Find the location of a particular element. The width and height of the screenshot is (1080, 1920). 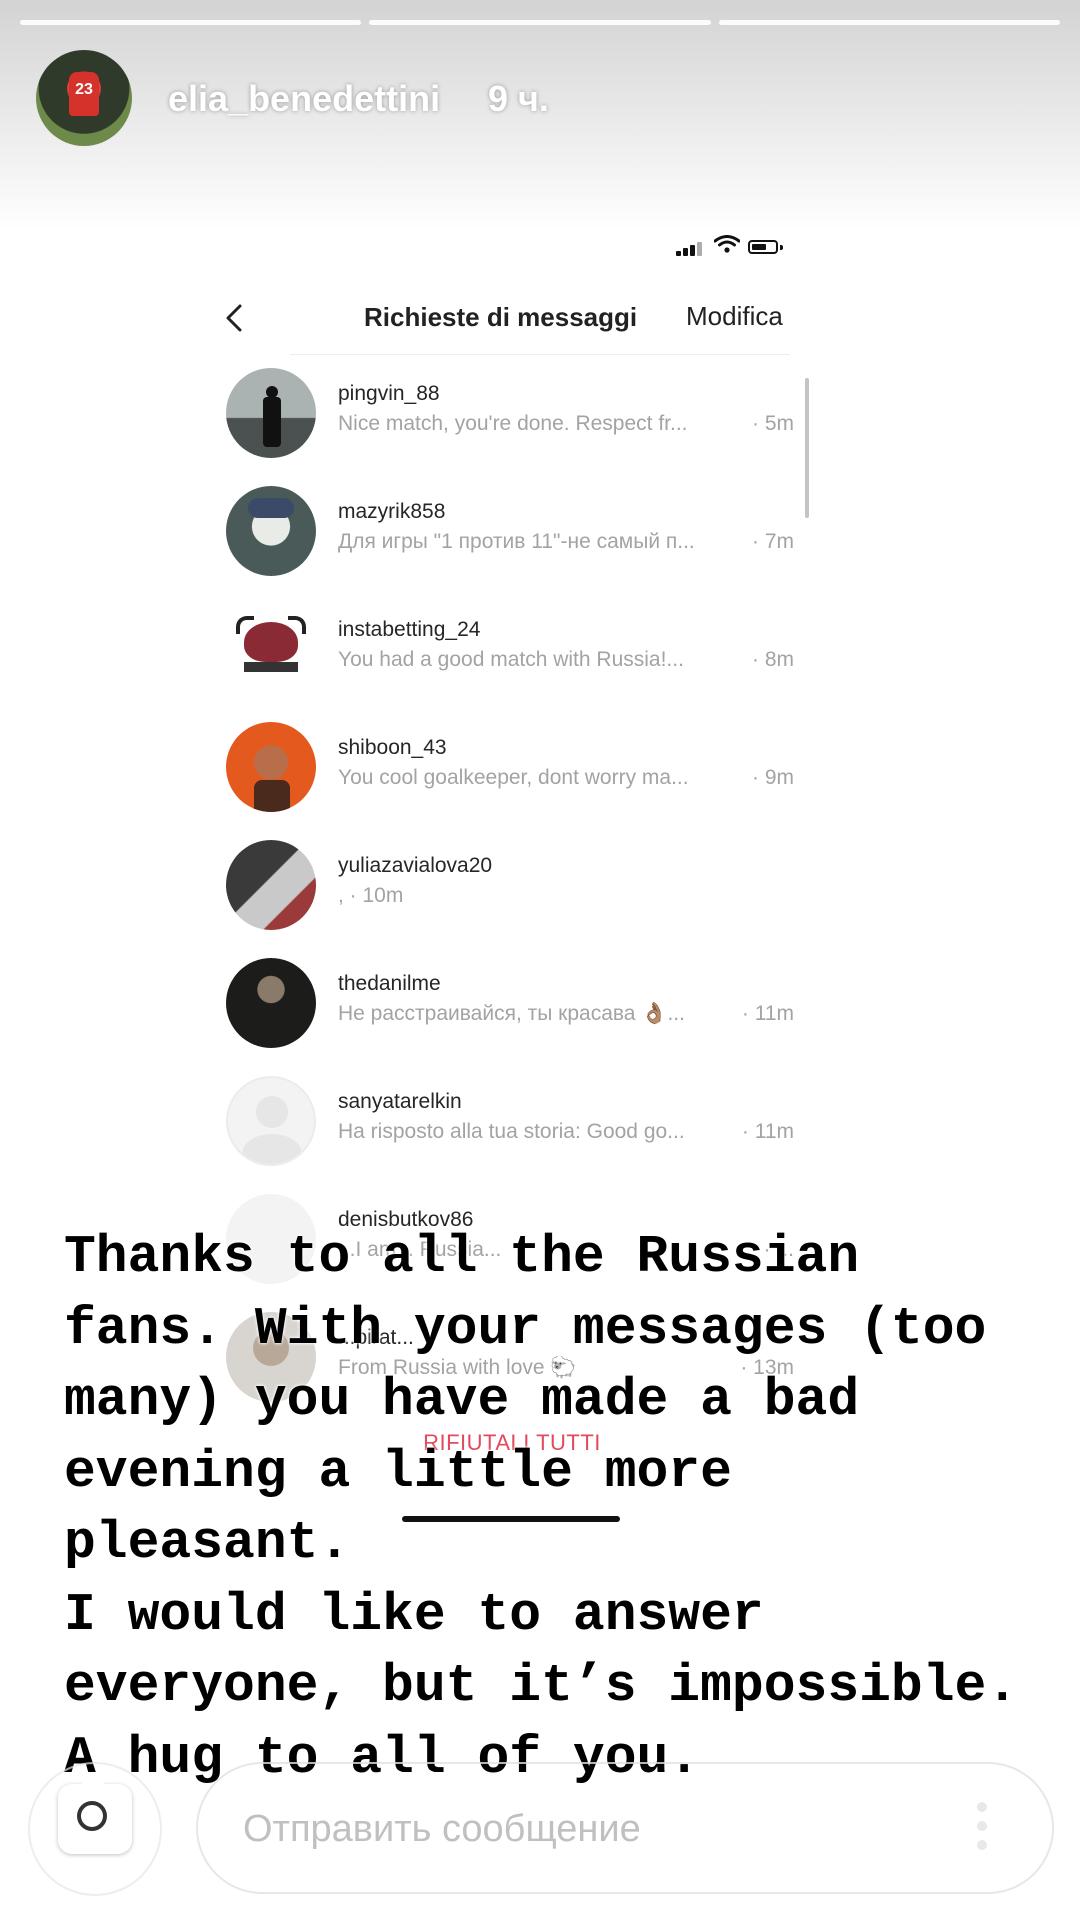

dm-requests-header: Richieste di messaggi Modifica is located at coordinates (510, 320).